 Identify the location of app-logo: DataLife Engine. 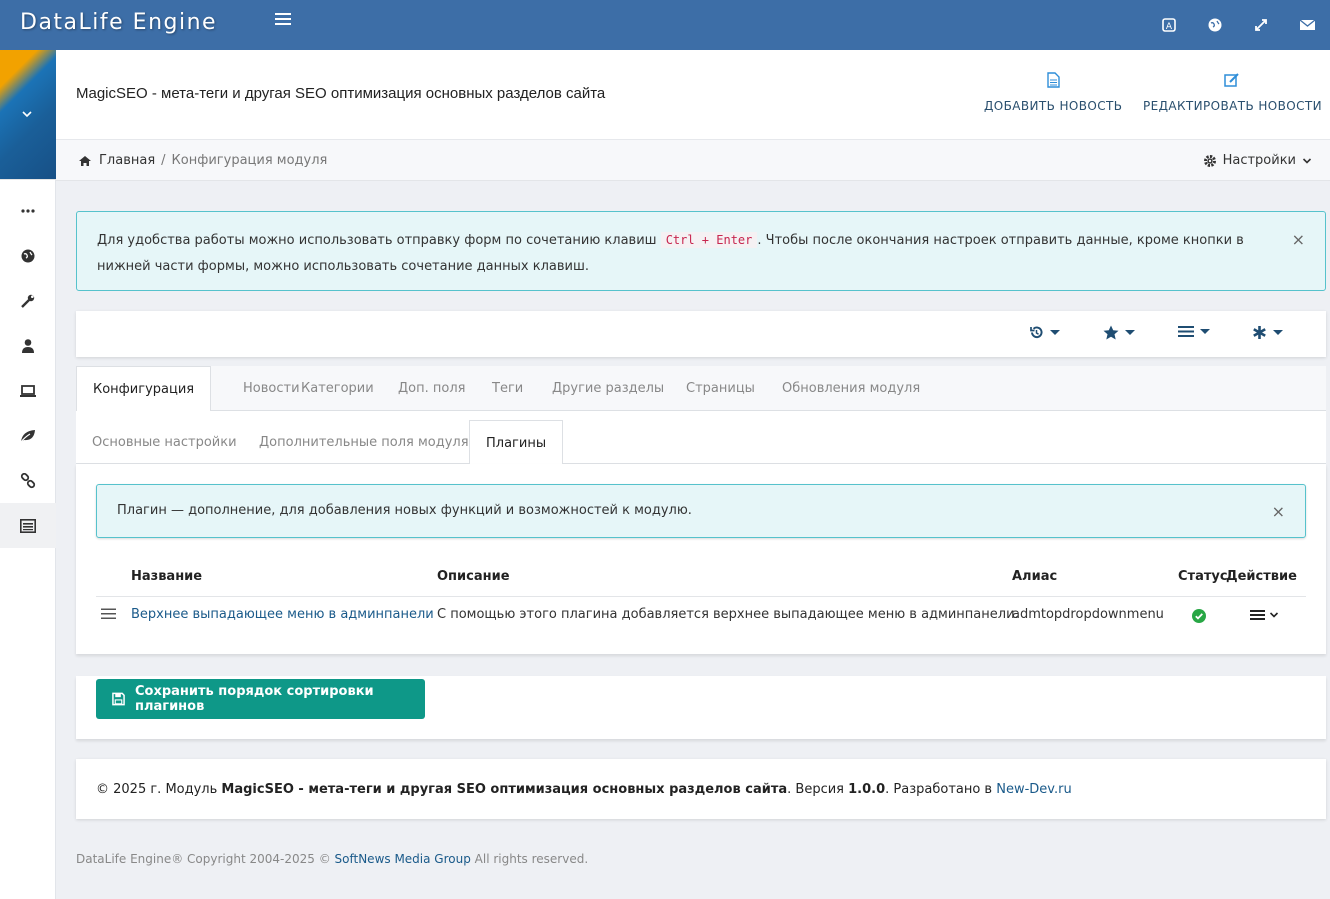
(118, 22).